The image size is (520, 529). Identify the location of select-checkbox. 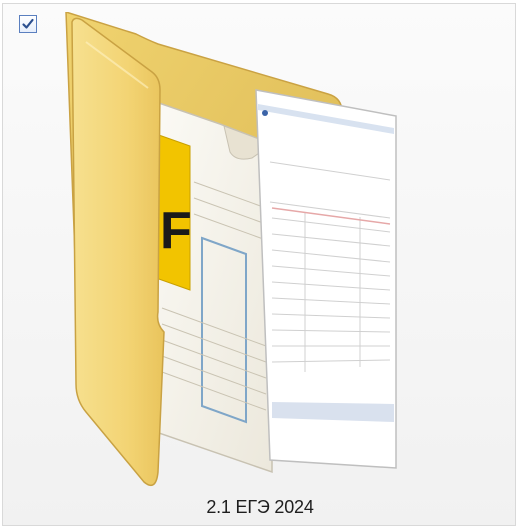
(28, 24).